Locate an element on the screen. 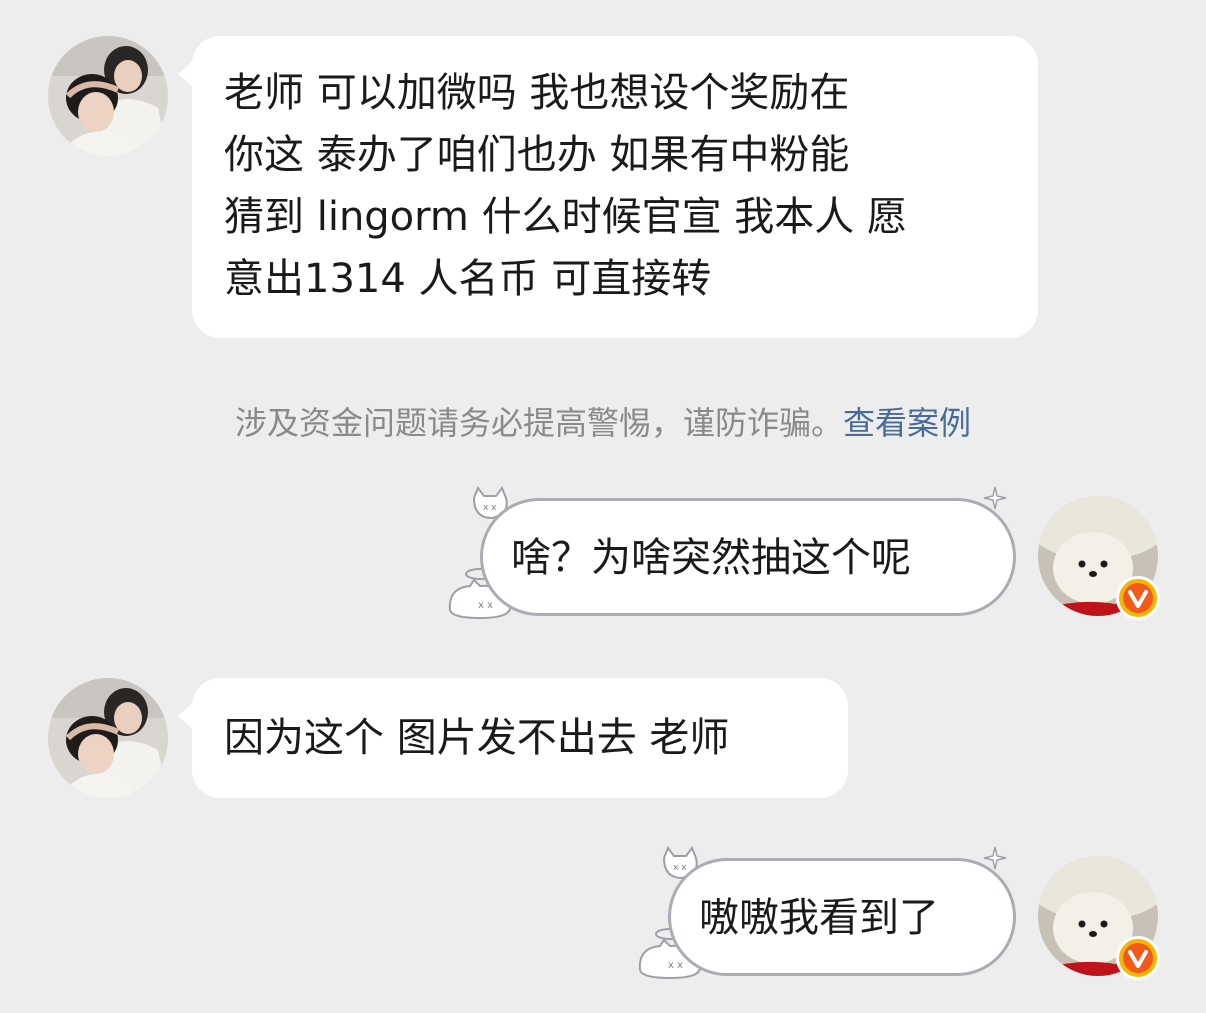  anti-fraud-notice: 涉及资金问题请务必提高警惕，谨防诈骗。查看案例 is located at coordinates (603, 421).